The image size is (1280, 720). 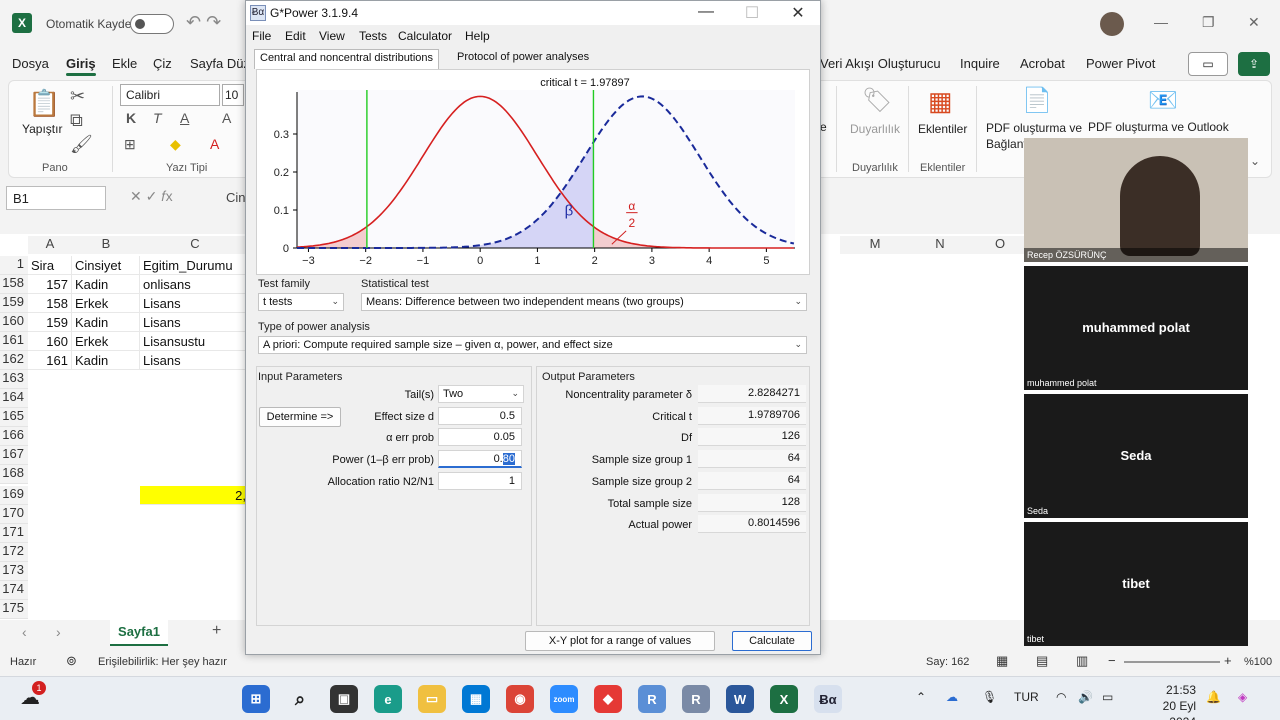 What do you see at coordinates (81, 66) in the screenshot?
I see `menu-giris: Giriş` at bounding box center [81, 66].